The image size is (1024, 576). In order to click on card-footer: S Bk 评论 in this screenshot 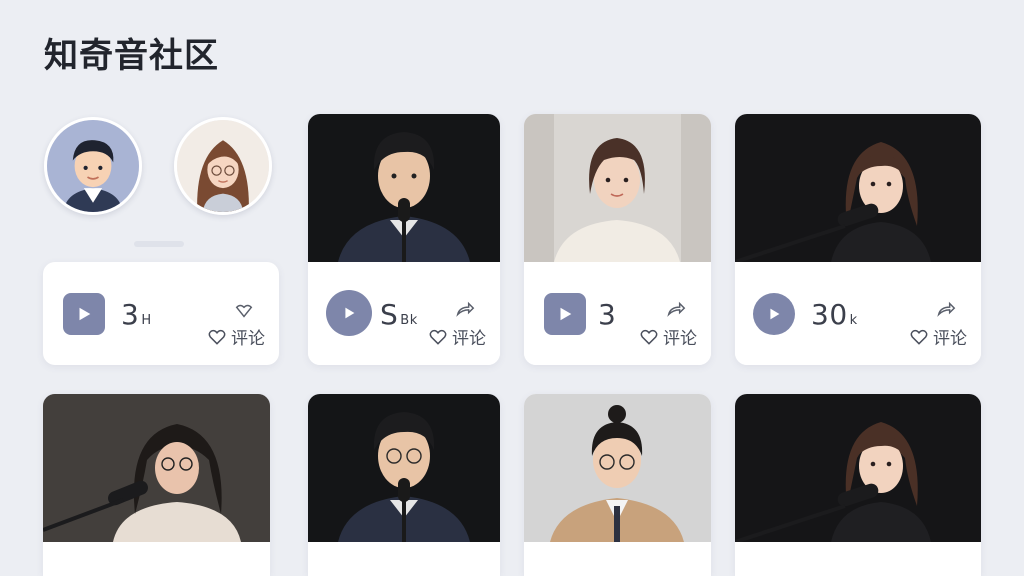, I will do `click(404, 313)`.